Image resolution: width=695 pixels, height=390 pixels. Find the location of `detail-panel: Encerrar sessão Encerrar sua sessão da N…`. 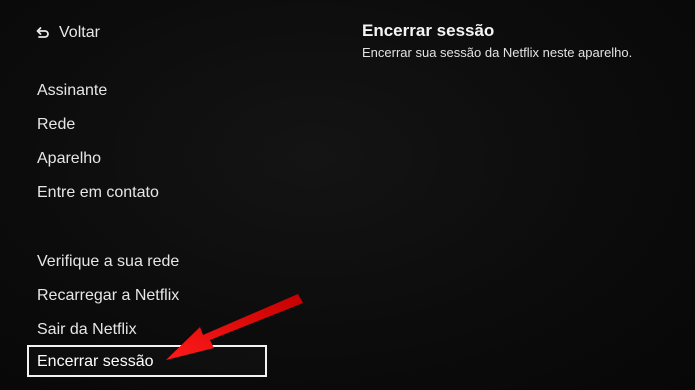

detail-panel: Encerrar sessão Encerrar sua sessão da N… is located at coordinates (522, 41).